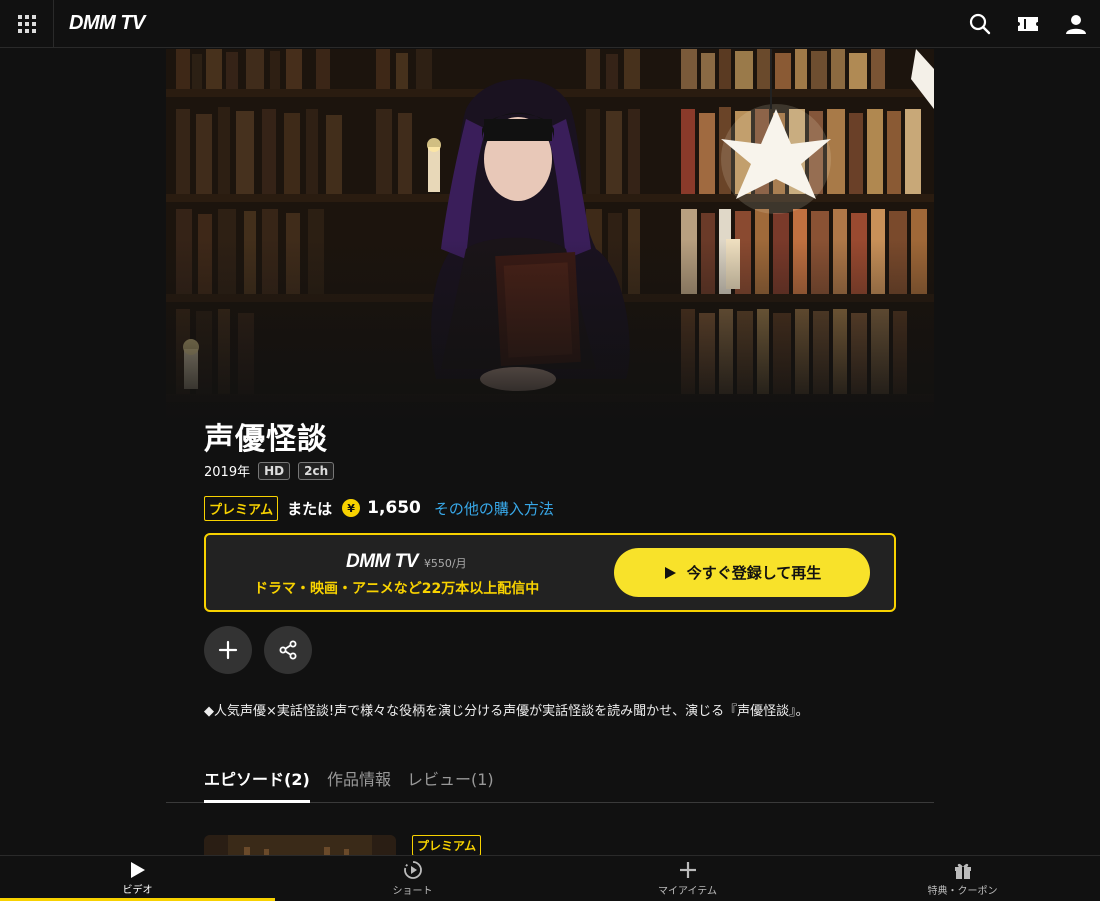 The image size is (1100, 901). Describe the element at coordinates (382, 561) in the screenshot. I see `promo-dmm-tv-logo: DMM TV` at that location.